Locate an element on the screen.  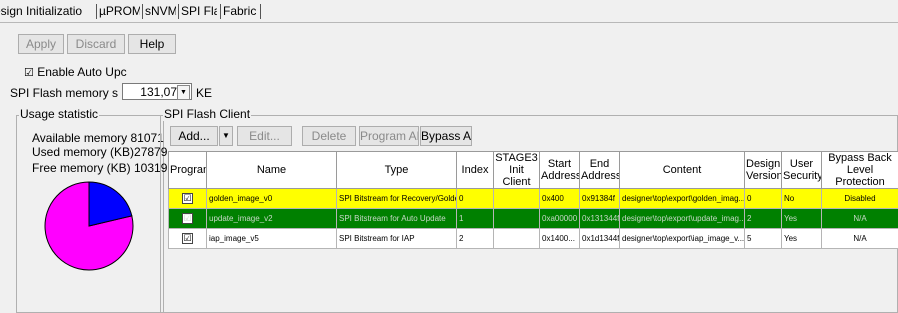
tab-snvm: sNVM is located at coordinates (160, 11).